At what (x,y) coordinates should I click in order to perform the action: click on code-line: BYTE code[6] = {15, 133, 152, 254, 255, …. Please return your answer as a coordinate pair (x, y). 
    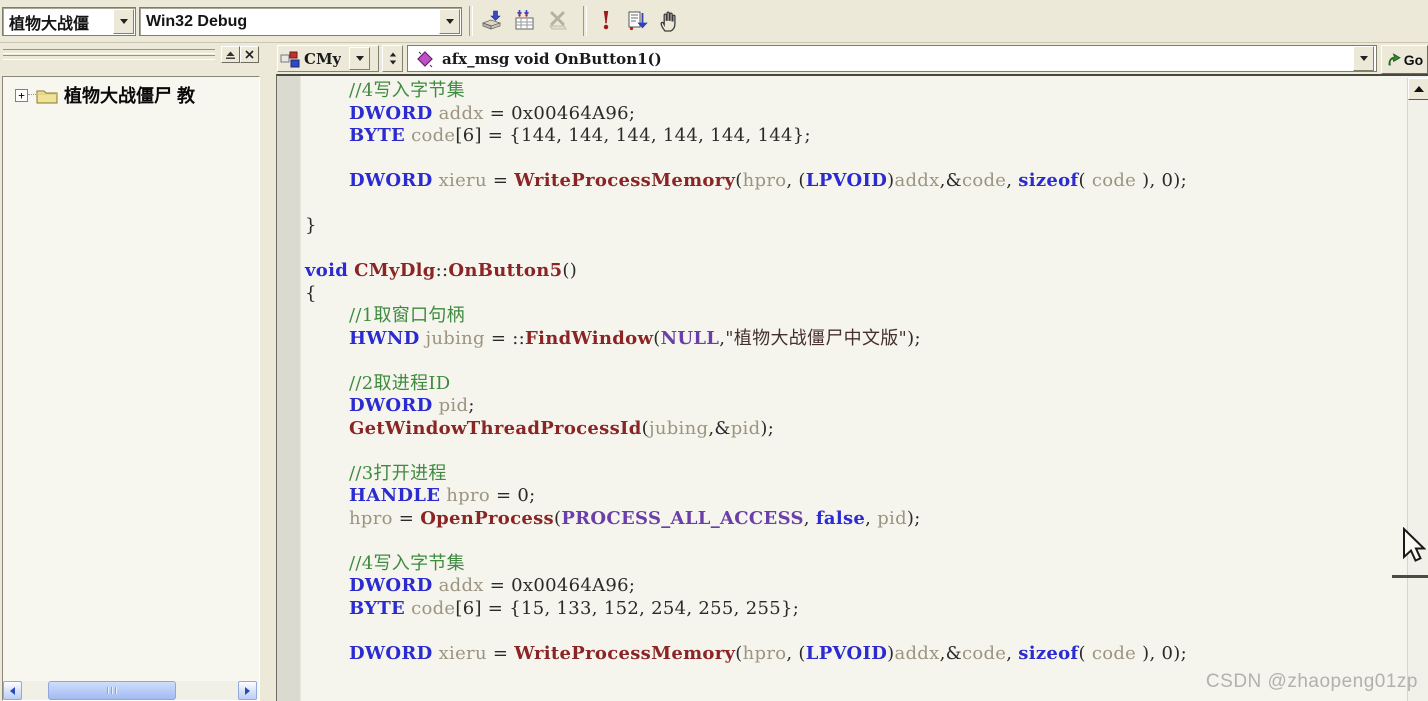
    Looking at the image, I should click on (856, 609).